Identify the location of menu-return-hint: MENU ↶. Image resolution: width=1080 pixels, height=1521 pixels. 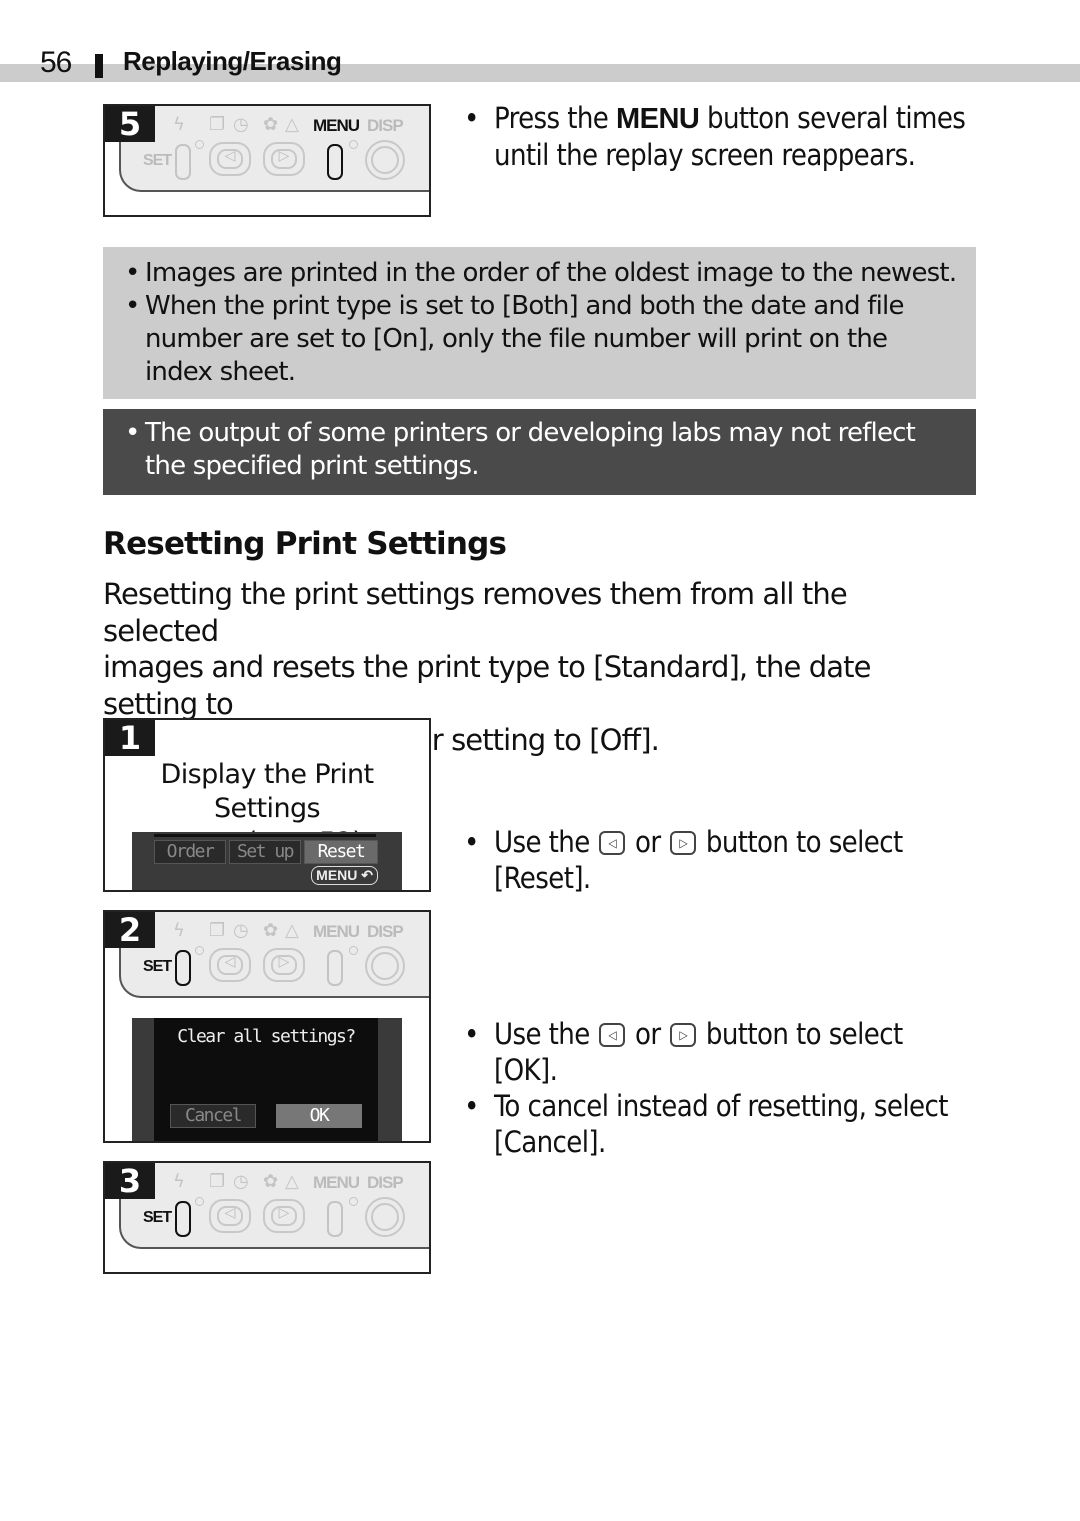
(344, 875).